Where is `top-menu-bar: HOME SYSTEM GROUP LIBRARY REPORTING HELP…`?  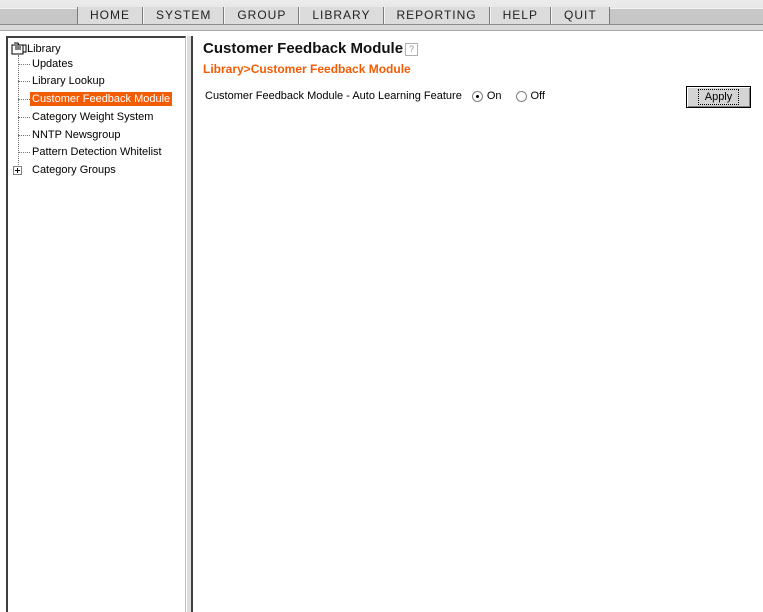
top-menu-bar: HOME SYSTEM GROUP LIBRARY REPORTING HELP… is located at coordinates (381, 15).